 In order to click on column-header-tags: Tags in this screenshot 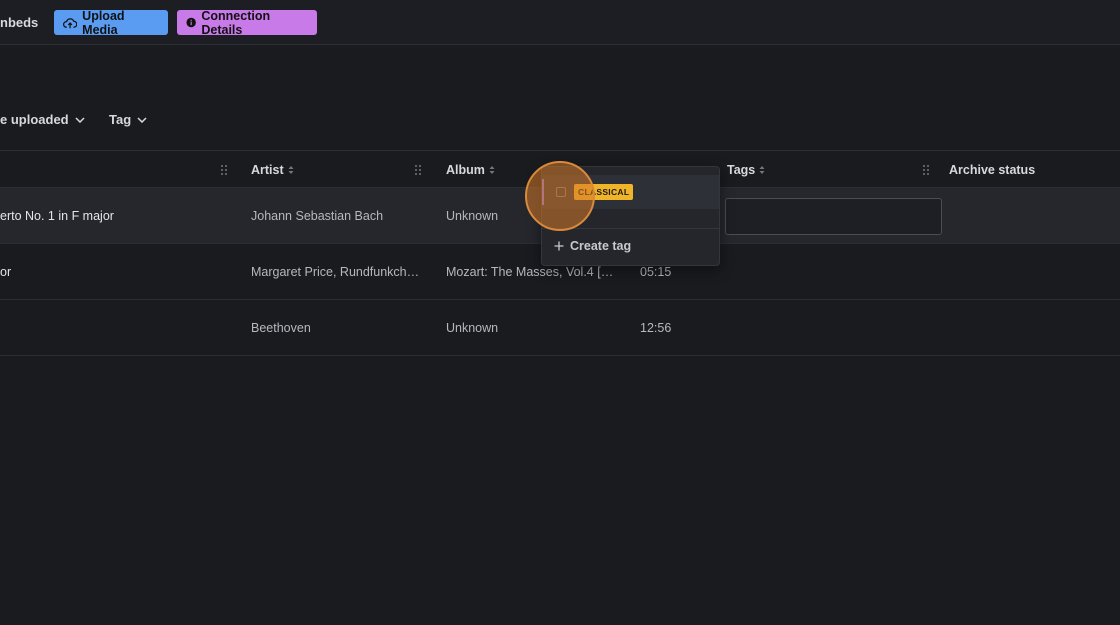, I will do `click(746, 170)`.